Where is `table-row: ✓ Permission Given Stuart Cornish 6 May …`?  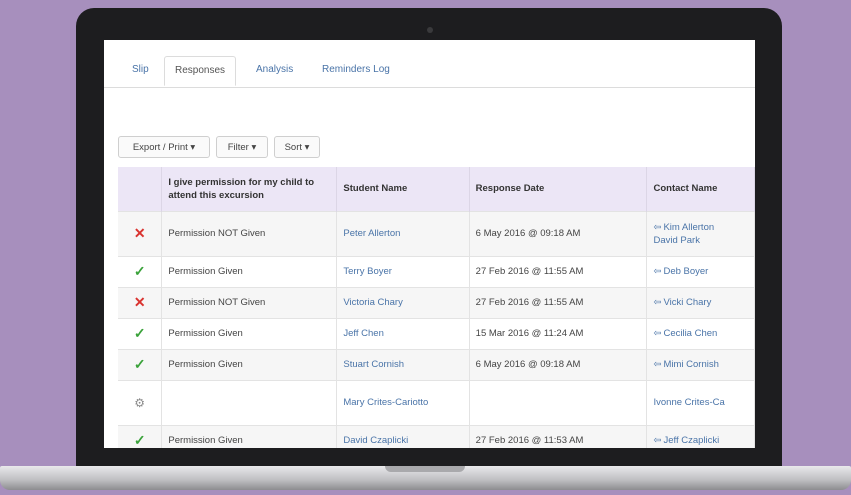
table-row: ✓ Permission Given Stuart Cornish 6 May … is located at coordinates (436, 364).